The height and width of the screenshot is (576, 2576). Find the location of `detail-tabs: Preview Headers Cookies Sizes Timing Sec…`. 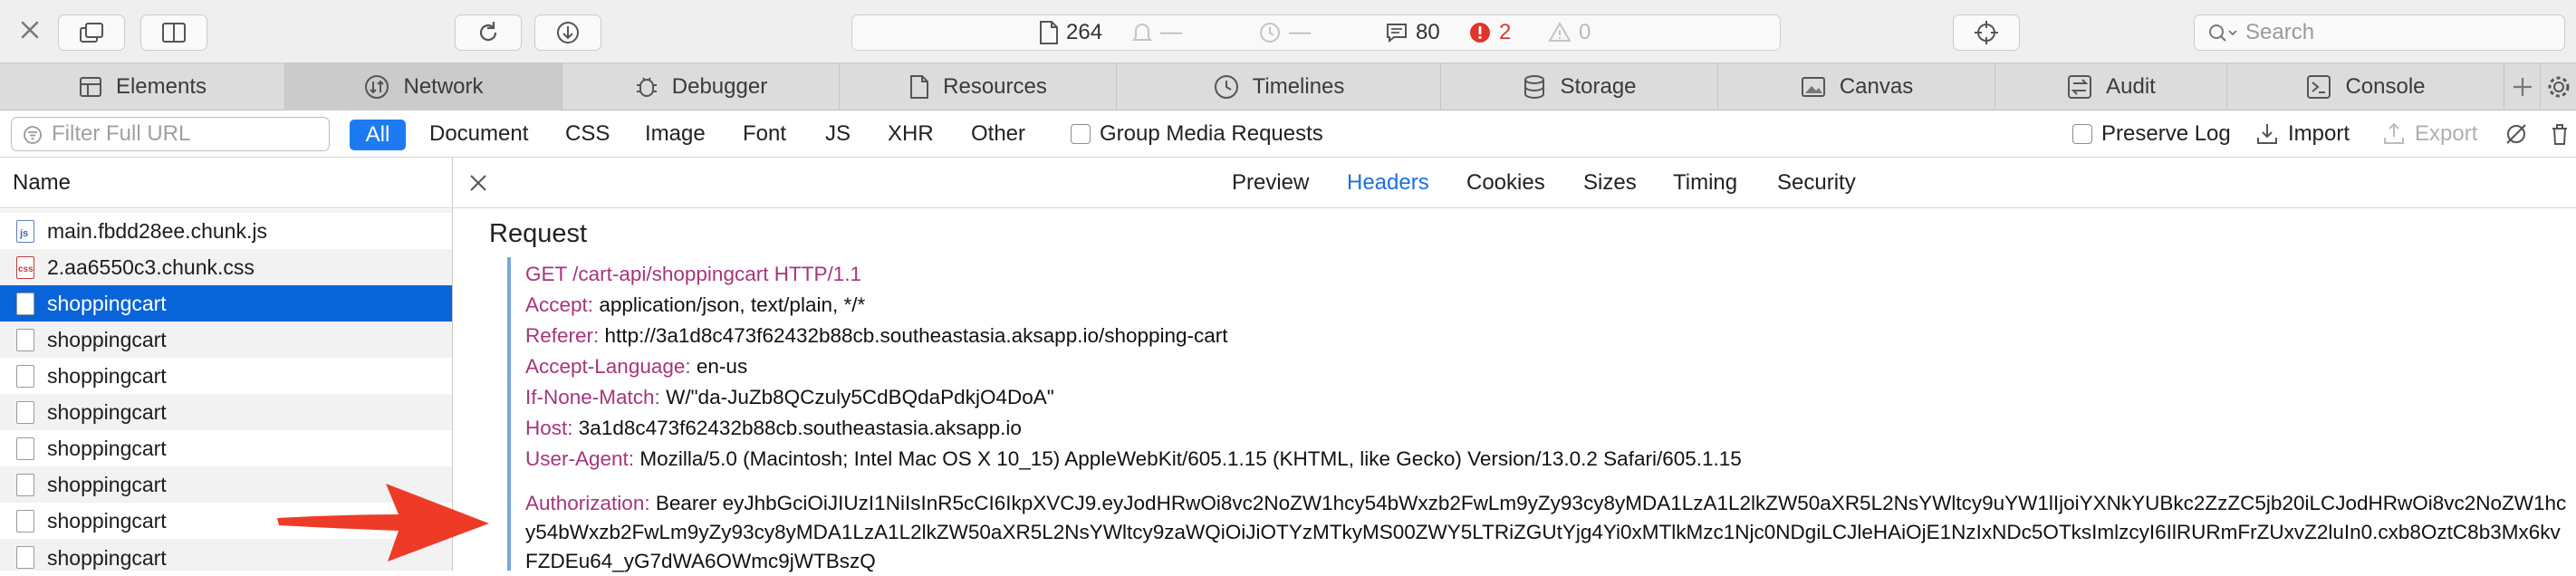

detail-tabs: Preview Headers Cookies Sizes Timing Sec… is located at coordinates (1514, 183).